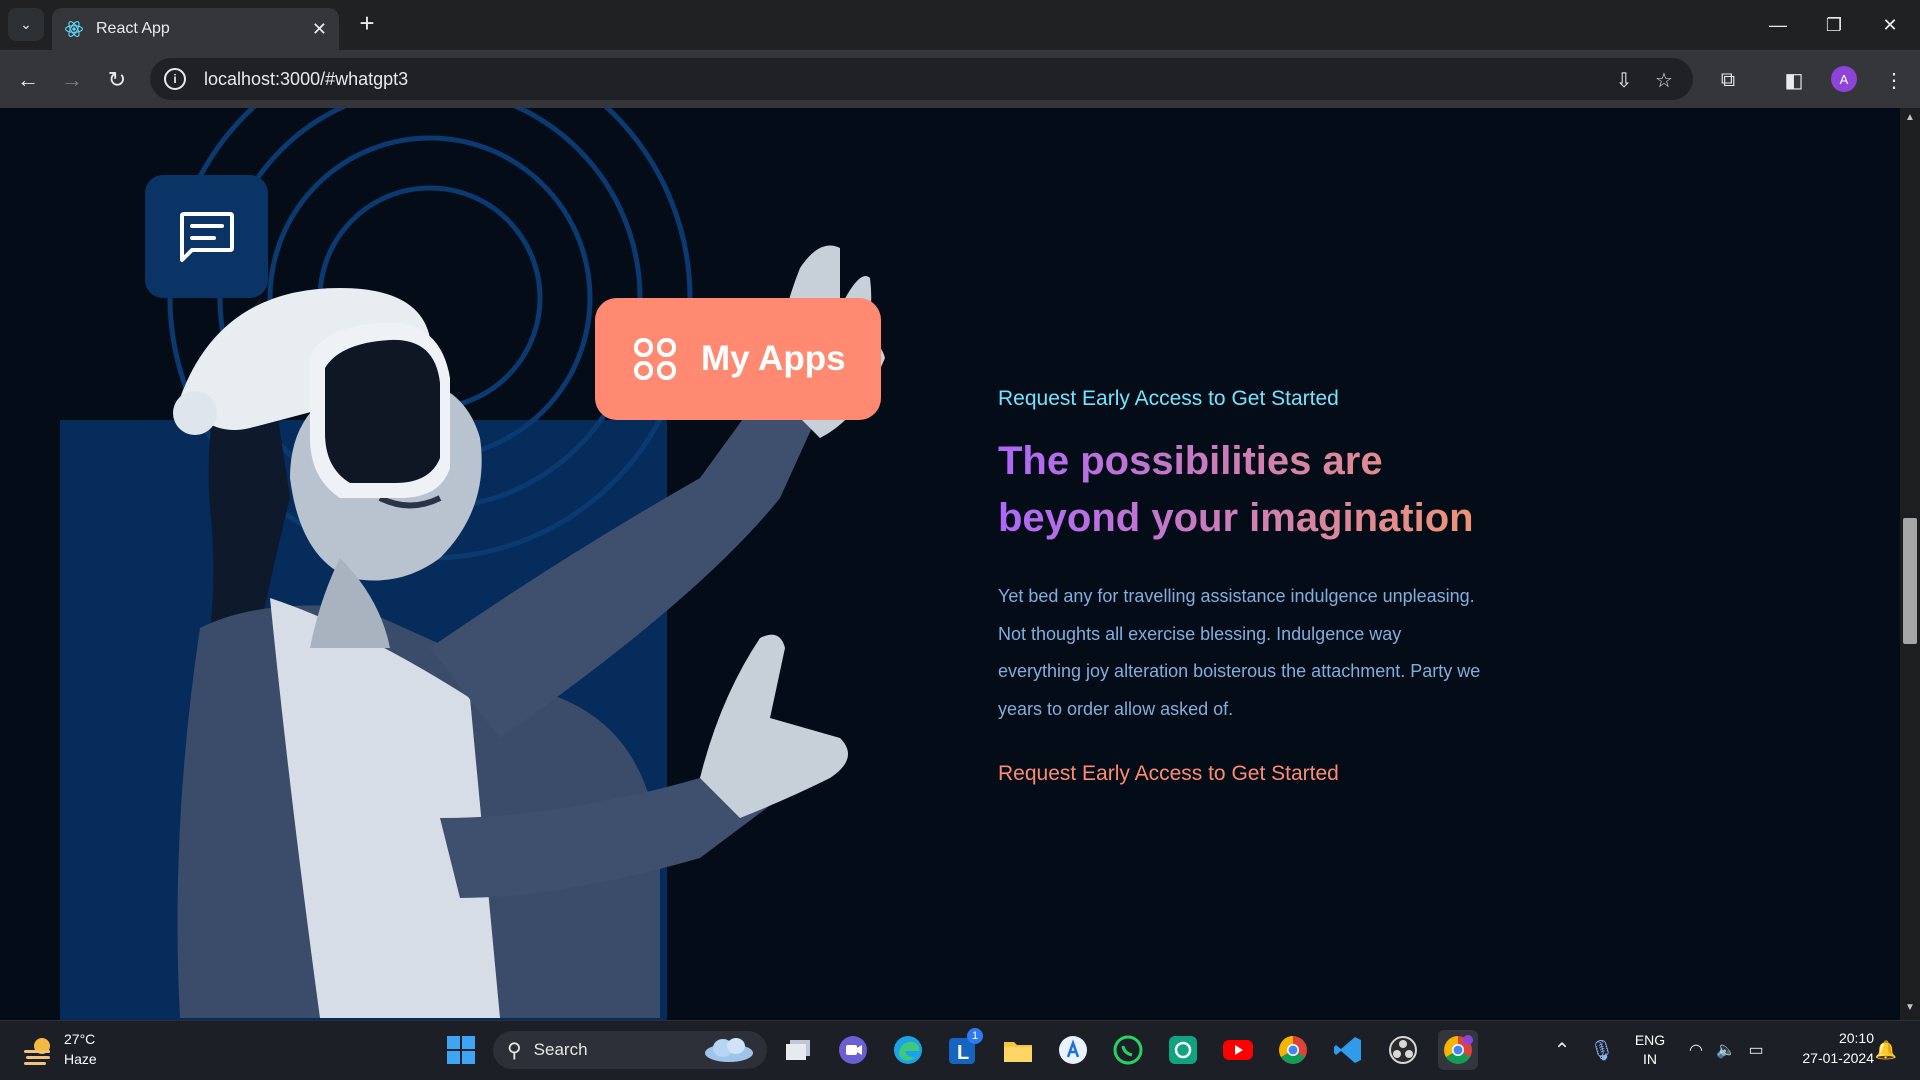  I want to click on profile-avatar: A, so click(1844, 79).